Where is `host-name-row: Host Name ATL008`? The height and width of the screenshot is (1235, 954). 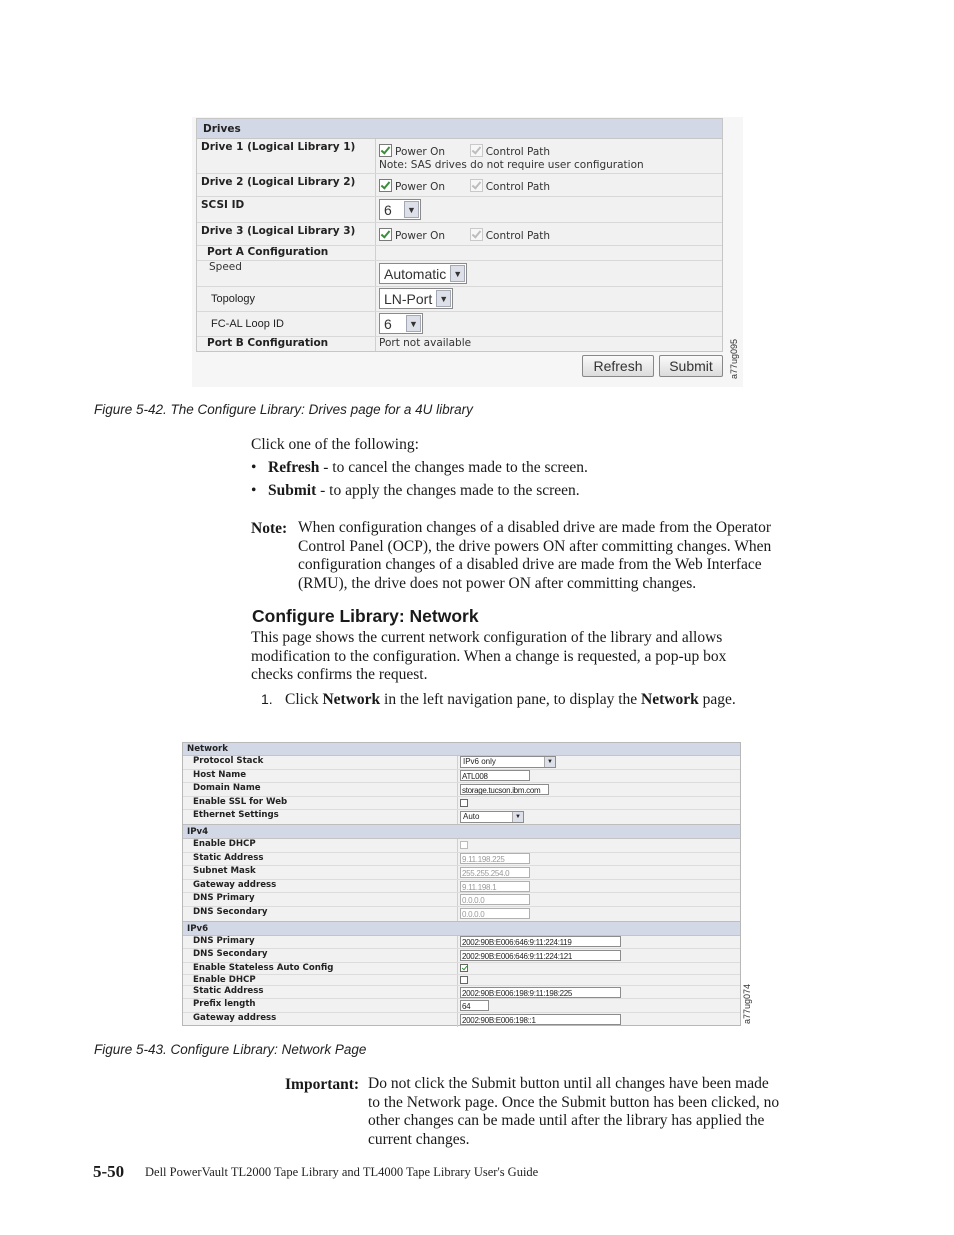 host-name-row: Host Name ATL008 is located at coordinates (461, 776).